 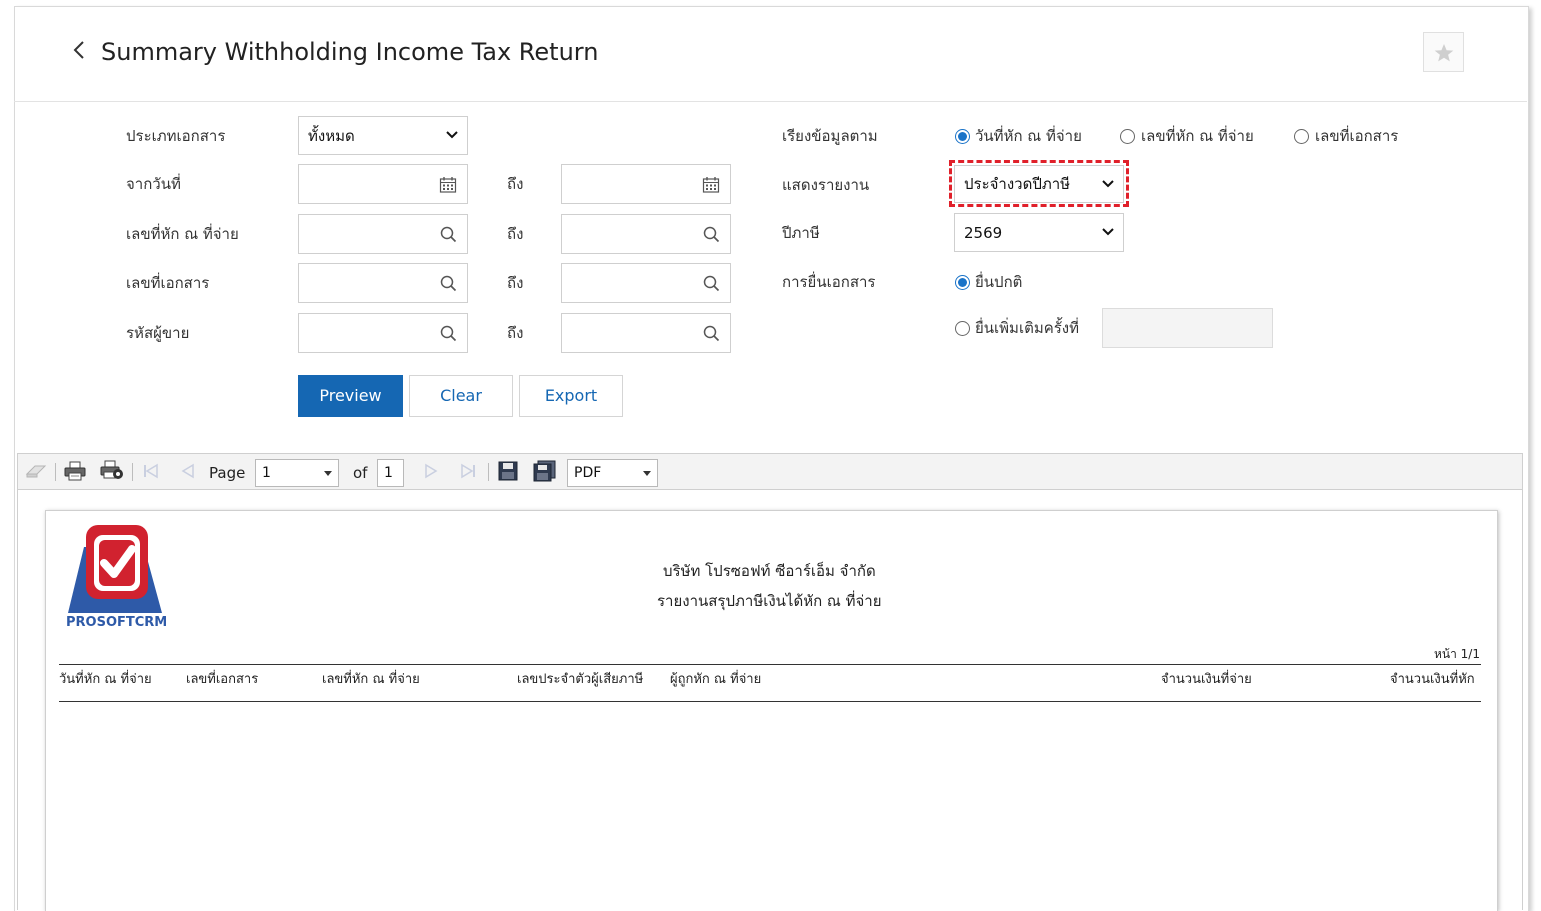 What do you see at coordinates (769, 571) in the screenshot?
I see `report-company-name: บริษัท โปรซอฟท์ ซีอาร์เอ็ม จำกัด` at bounding box center [769, 571].